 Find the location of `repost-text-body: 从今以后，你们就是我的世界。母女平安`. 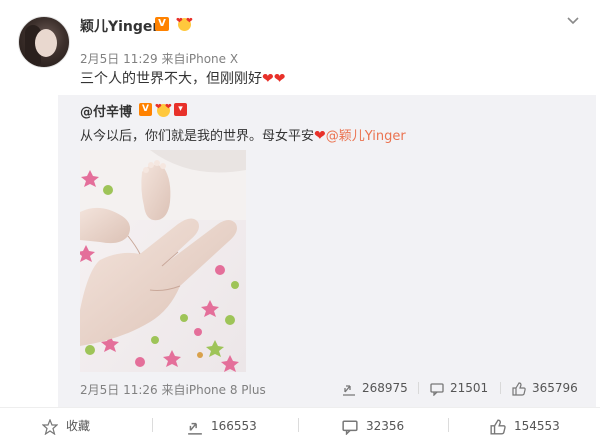

repost-text-body: 从今以后，你们就是我的世界。母女平安 is located at coordinates (197, 136).